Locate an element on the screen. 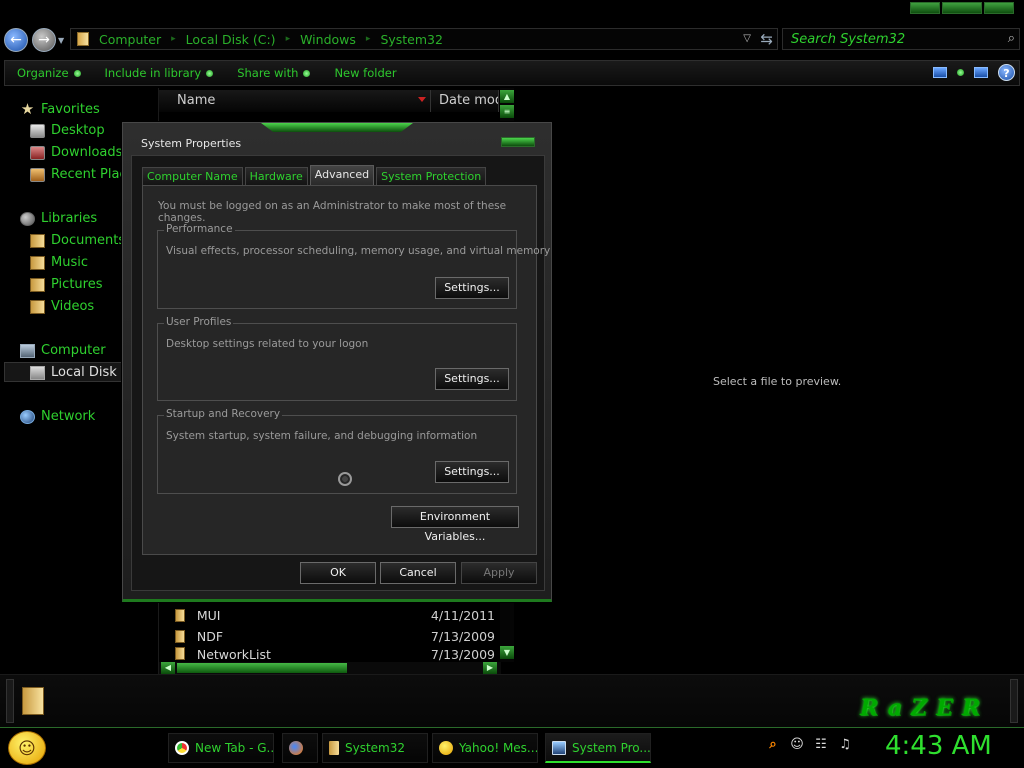 The width and height of the screenshot is (1024, 768). apply-button: Apply is located at coordinates (499, 573).